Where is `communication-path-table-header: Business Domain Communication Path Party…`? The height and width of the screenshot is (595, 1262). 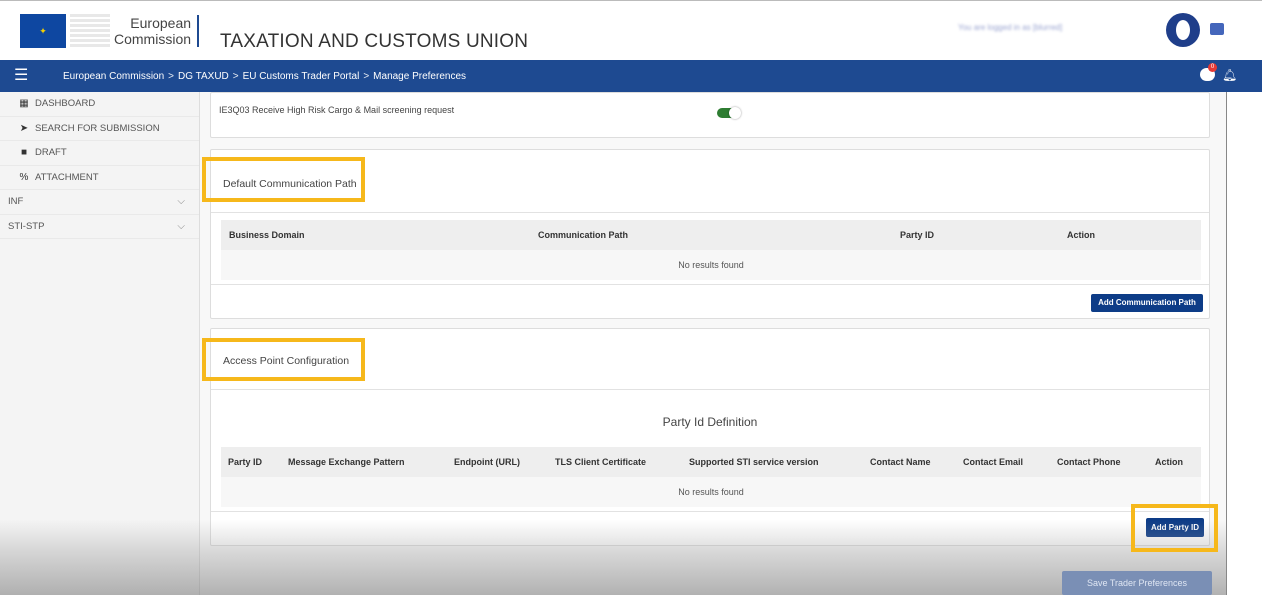 communication-path-table-header: Business Domain Communication Path Party… is located at coordinates (711, 235).